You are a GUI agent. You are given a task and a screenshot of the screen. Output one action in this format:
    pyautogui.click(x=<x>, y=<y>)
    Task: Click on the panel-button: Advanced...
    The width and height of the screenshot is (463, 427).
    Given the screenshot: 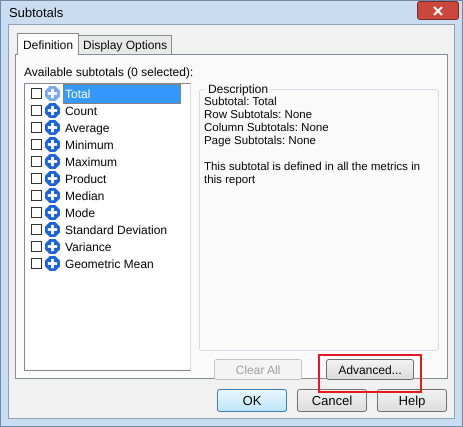 What is the action you would take?
    pyautogui.click(x=370, y=369)
    